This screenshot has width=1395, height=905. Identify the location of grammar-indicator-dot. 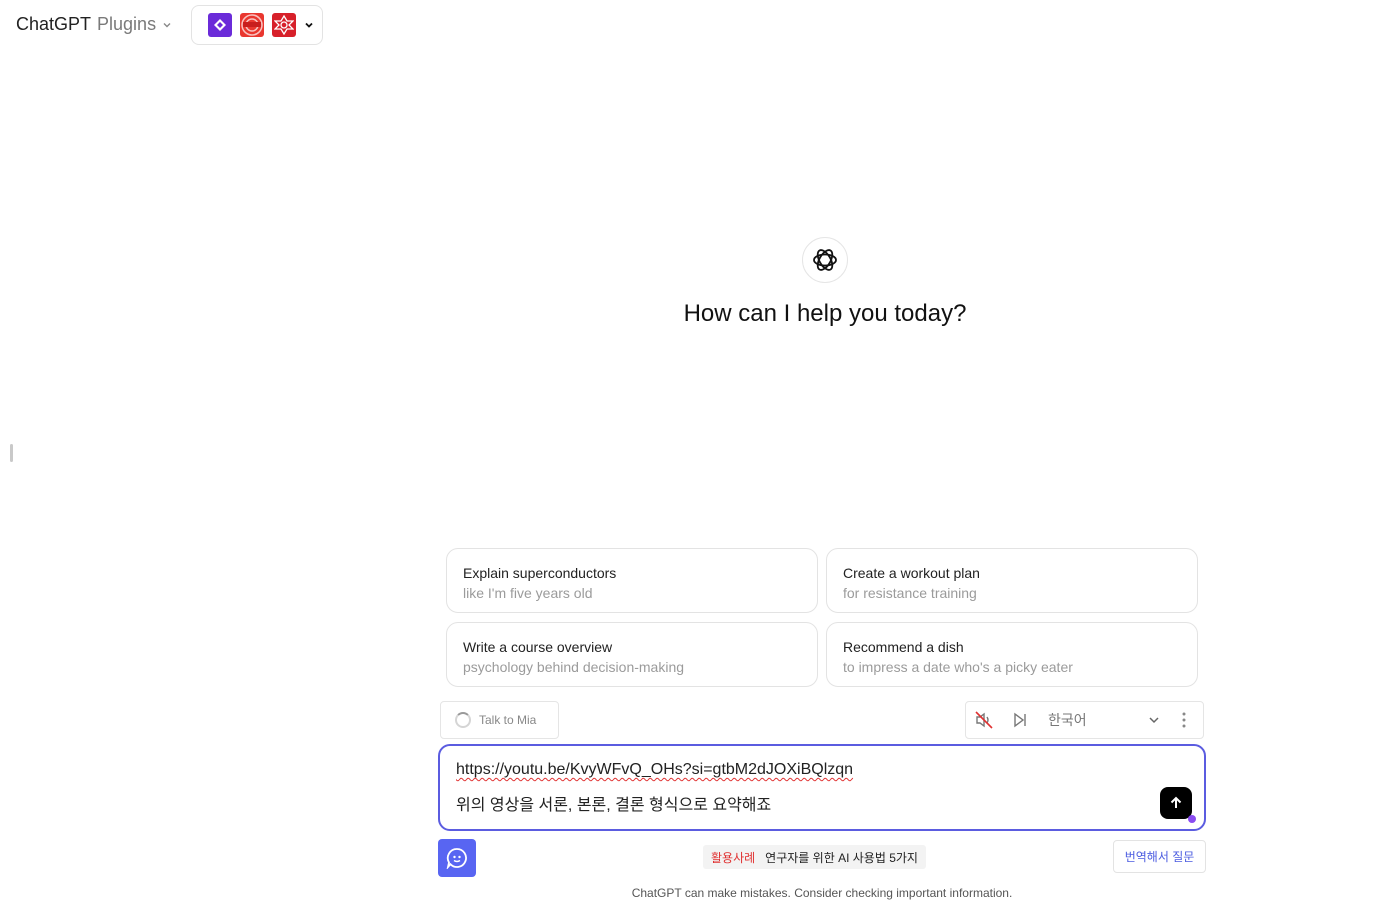
(1192, 819).